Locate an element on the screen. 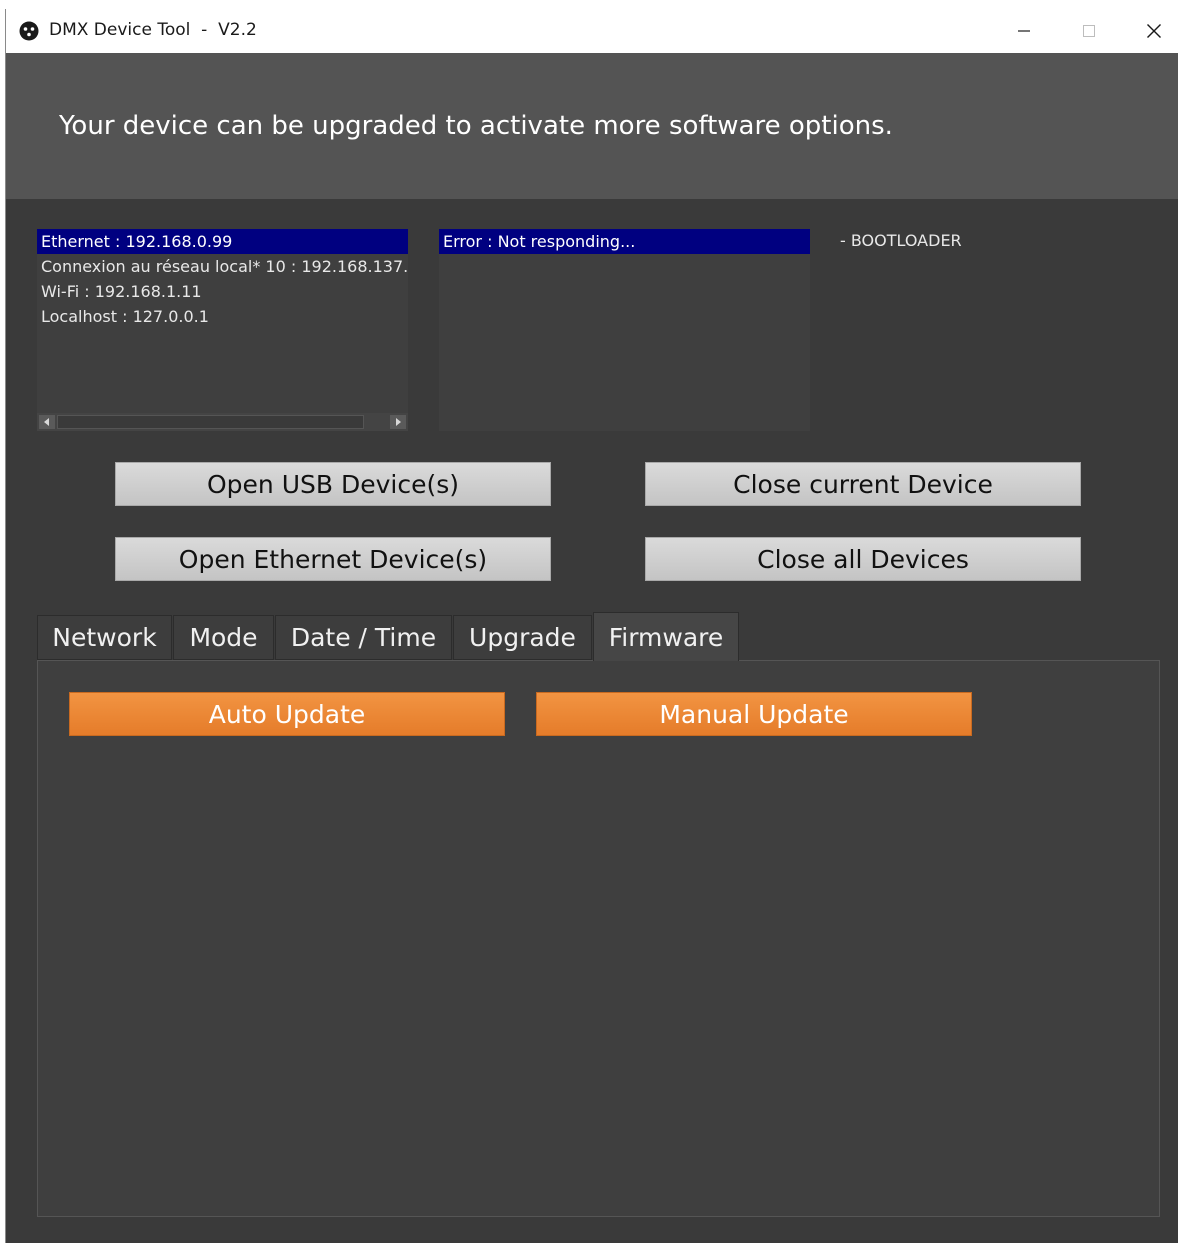 Image resolution: width=1178 pixels, height=1243 pixels. open-usb-devices-button: Open USB Device(s) is located at coordinates (333, 484).